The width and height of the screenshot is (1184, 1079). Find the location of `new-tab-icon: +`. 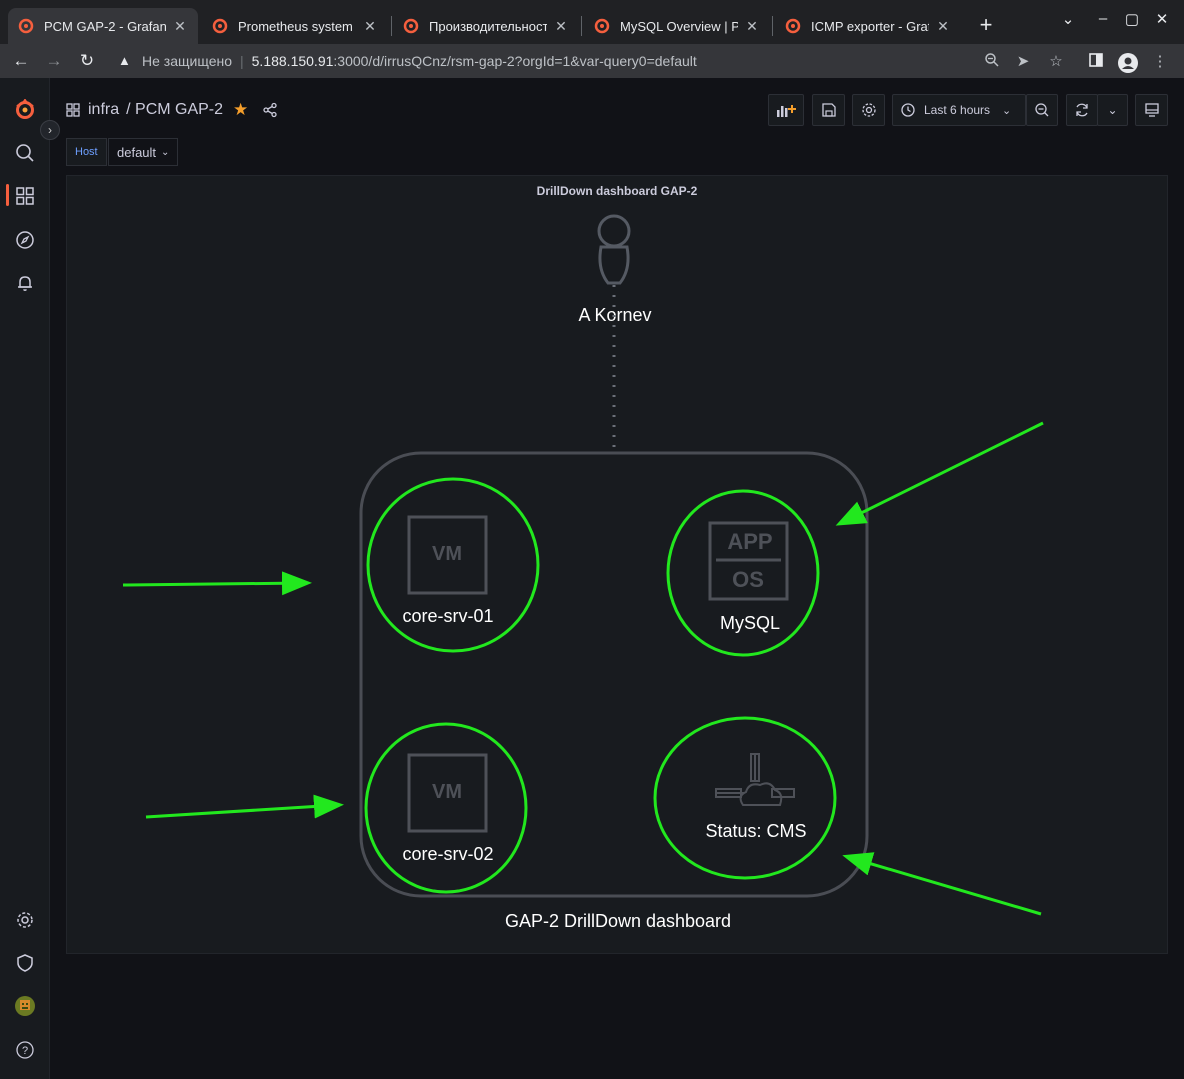

new-tab-icon: + is located at coordinates (986, 25).